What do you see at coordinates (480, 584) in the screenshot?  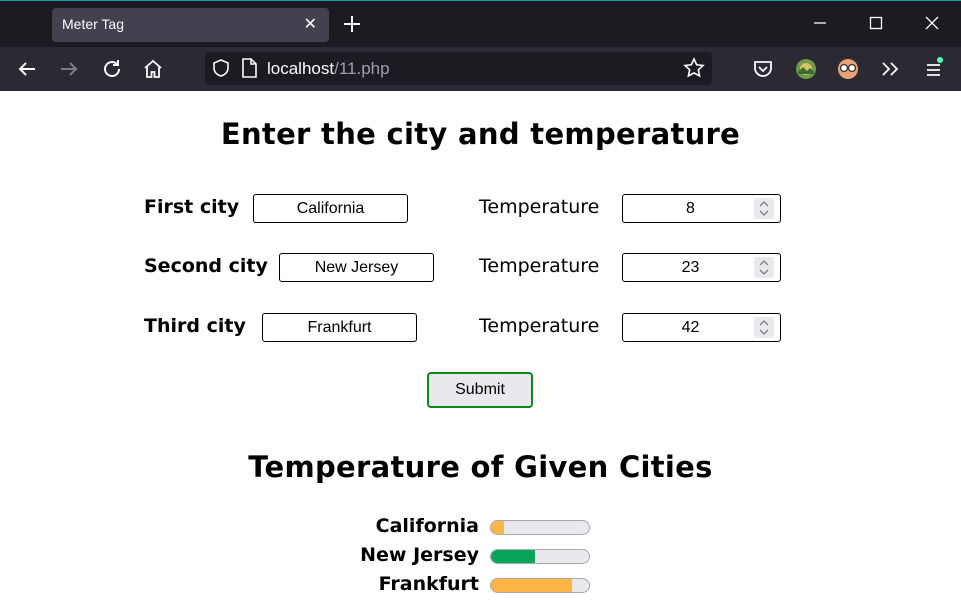 I see `meter-row-frankfurt: Frankfurt` at bounding box center [480, 584].